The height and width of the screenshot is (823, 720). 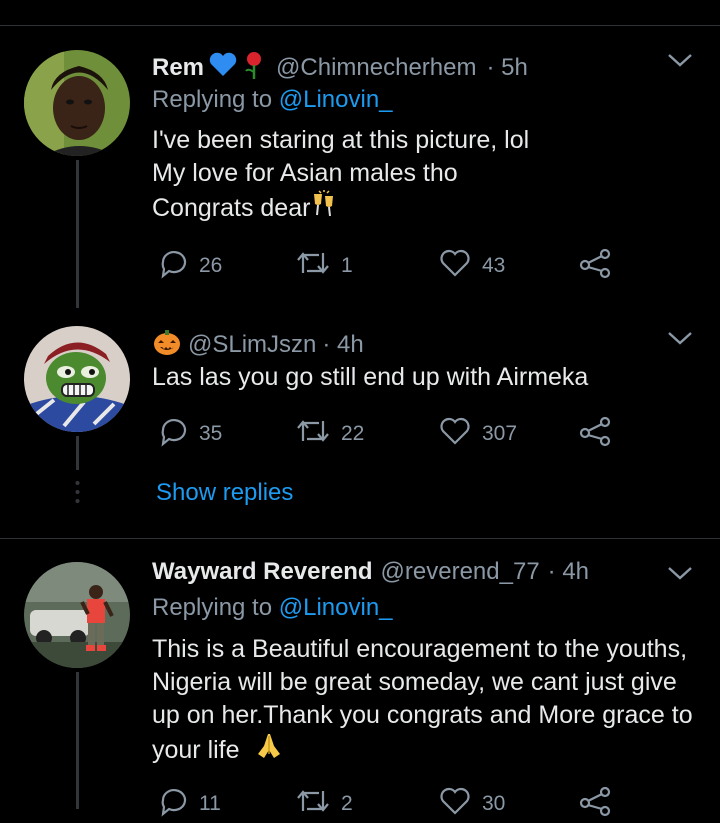 I want to click on reply-button: 11, so click(x=189, y=804).